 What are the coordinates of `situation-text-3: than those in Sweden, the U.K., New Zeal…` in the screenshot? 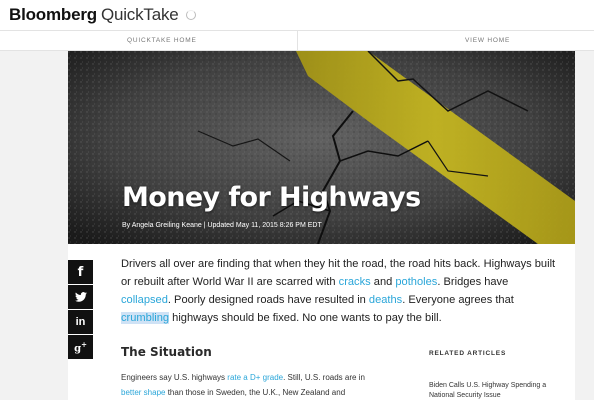 It's located at (255, 392).